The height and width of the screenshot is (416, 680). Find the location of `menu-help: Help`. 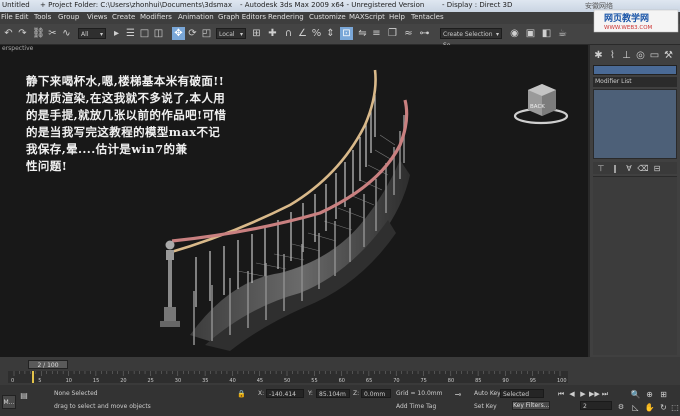

menu-help: Help is located at coordinates (397, 17).